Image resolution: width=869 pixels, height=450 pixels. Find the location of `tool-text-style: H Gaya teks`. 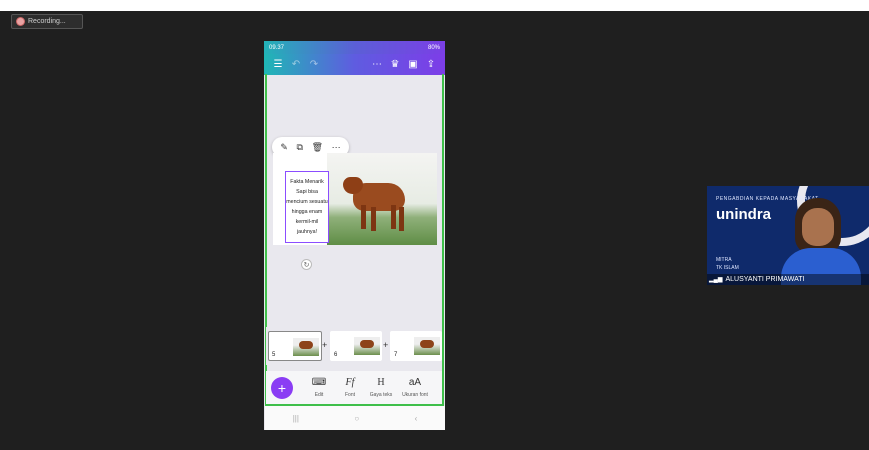

tool-text-style: H Gaya teks is located at coordinates (381, 387).